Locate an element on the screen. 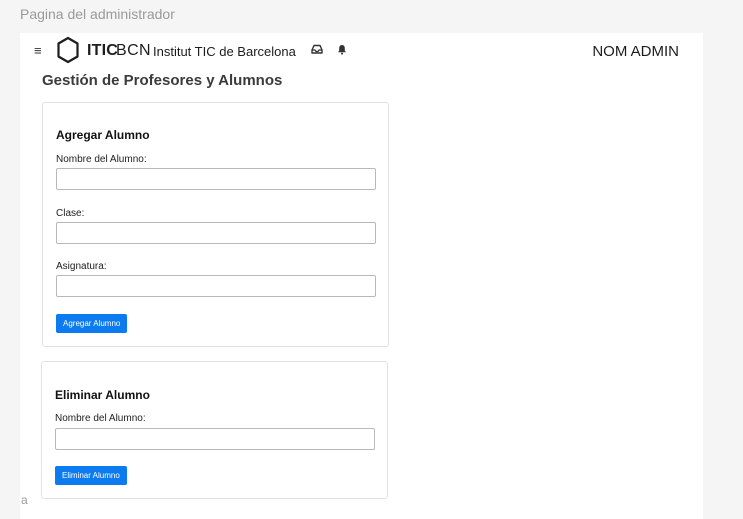 This screenshot has width=743, height=519. student-name-label: Nombre del Alumno: is located at coordinates (101, 159).